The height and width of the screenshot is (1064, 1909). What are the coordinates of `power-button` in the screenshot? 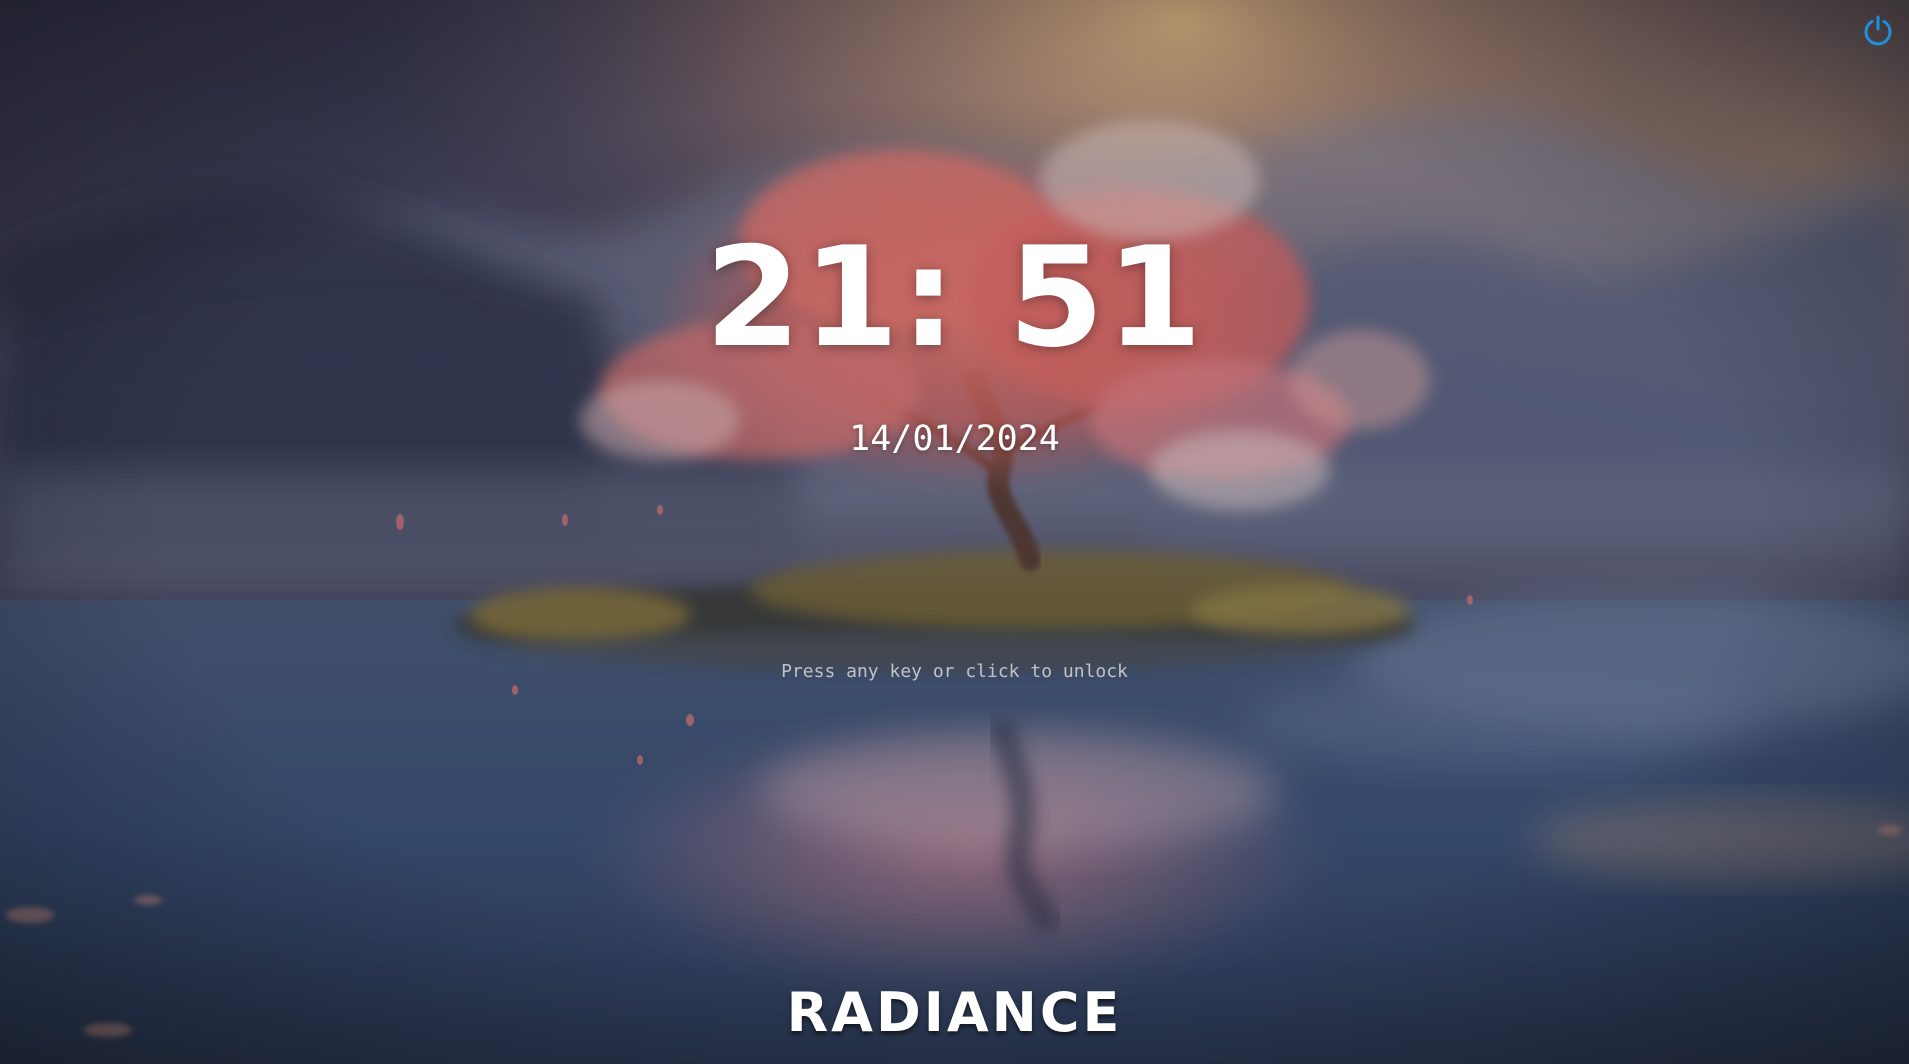 It's located at (1878, 31).